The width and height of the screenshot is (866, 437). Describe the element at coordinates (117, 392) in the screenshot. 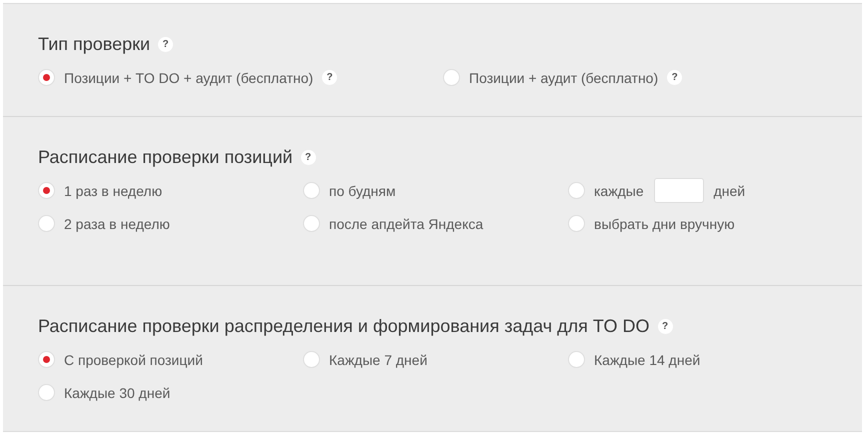

I see `option-label: Каждые 30 дней` at that location.